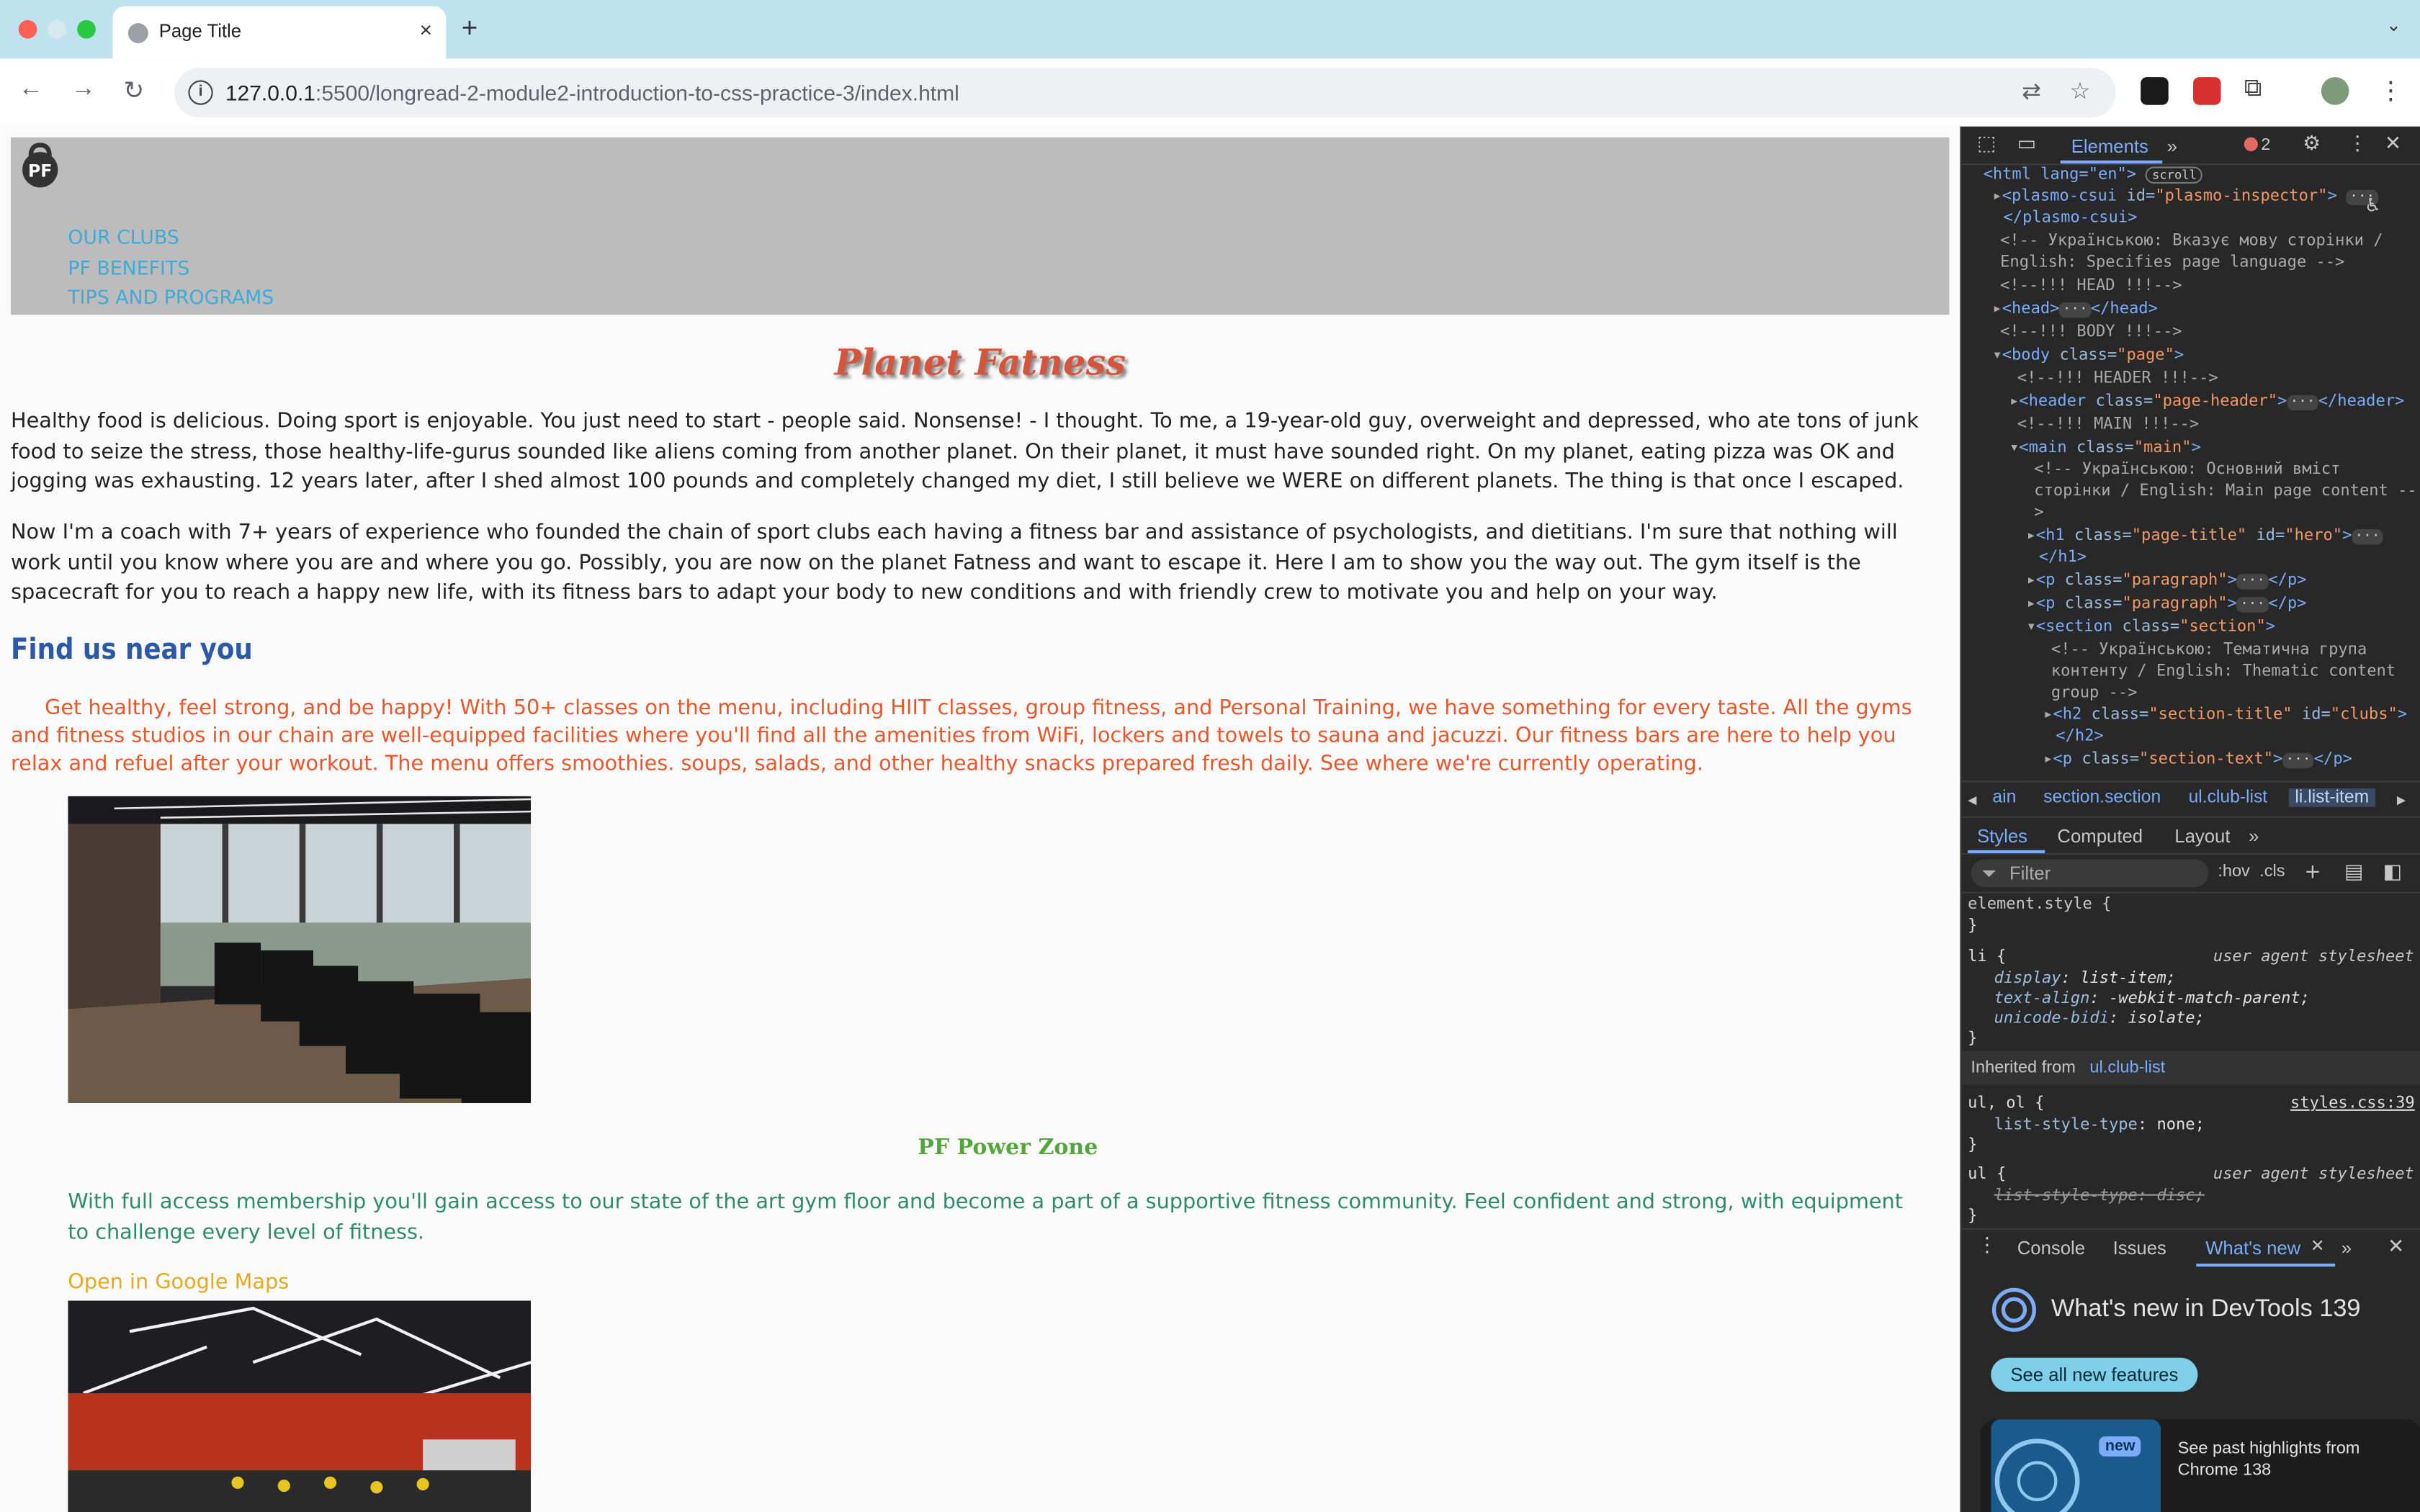 The width and height of the screenshot is (2420, 1512). What do you see at coordinates (57, 29) in the screenshot?
I see `minimize-window-button` at bounding box center [57, 29].